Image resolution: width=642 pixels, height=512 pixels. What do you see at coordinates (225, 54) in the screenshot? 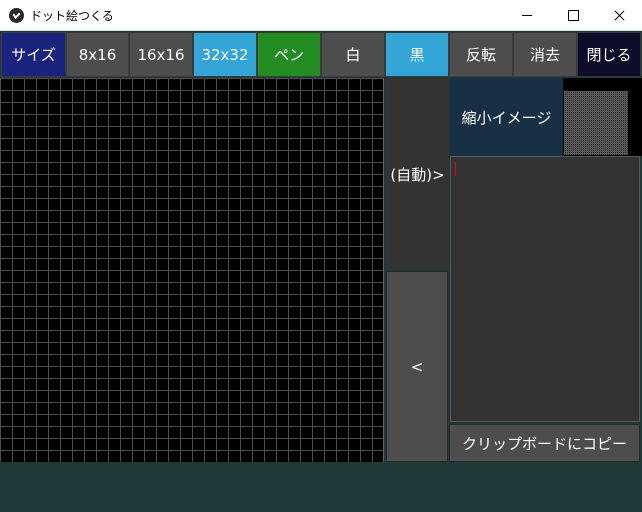
I see `size-32x32-button: 32x32` at bounding box center [225, 54].